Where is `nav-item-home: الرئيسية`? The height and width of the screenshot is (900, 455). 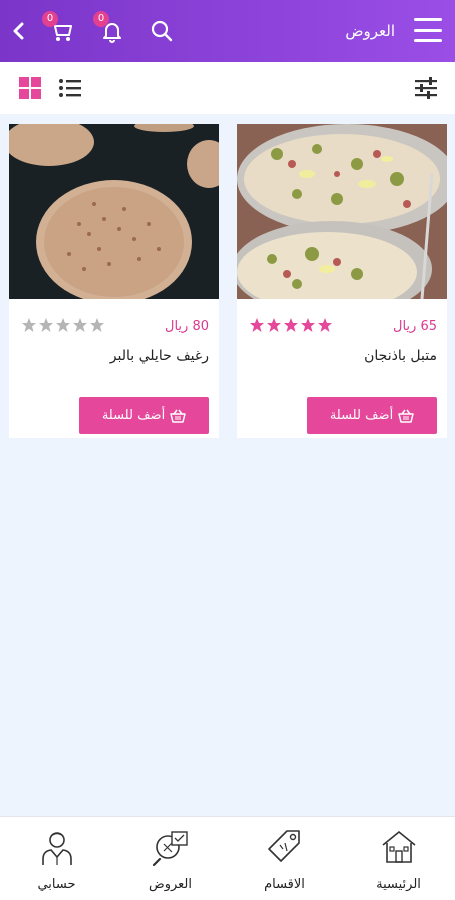 nav-item-home: الرئيسية is located at coordinates (398, 858).